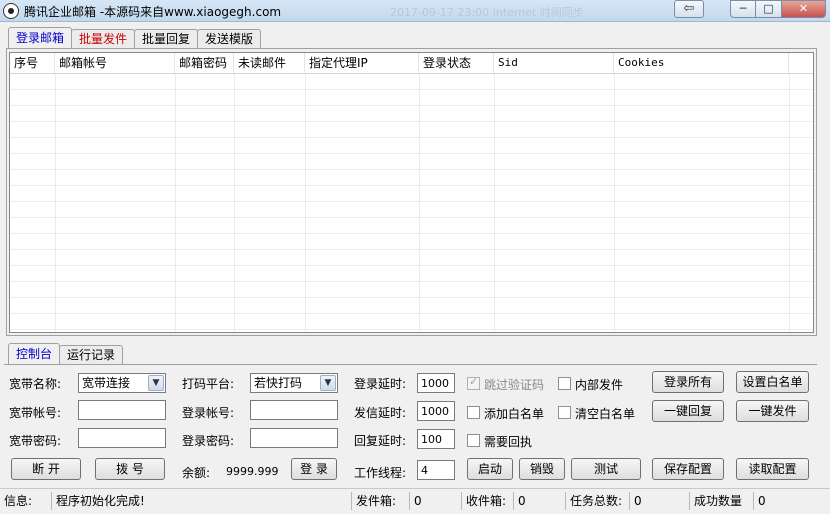  I want to click on broadband-name-value: 宽带连接, so click(106, 383).